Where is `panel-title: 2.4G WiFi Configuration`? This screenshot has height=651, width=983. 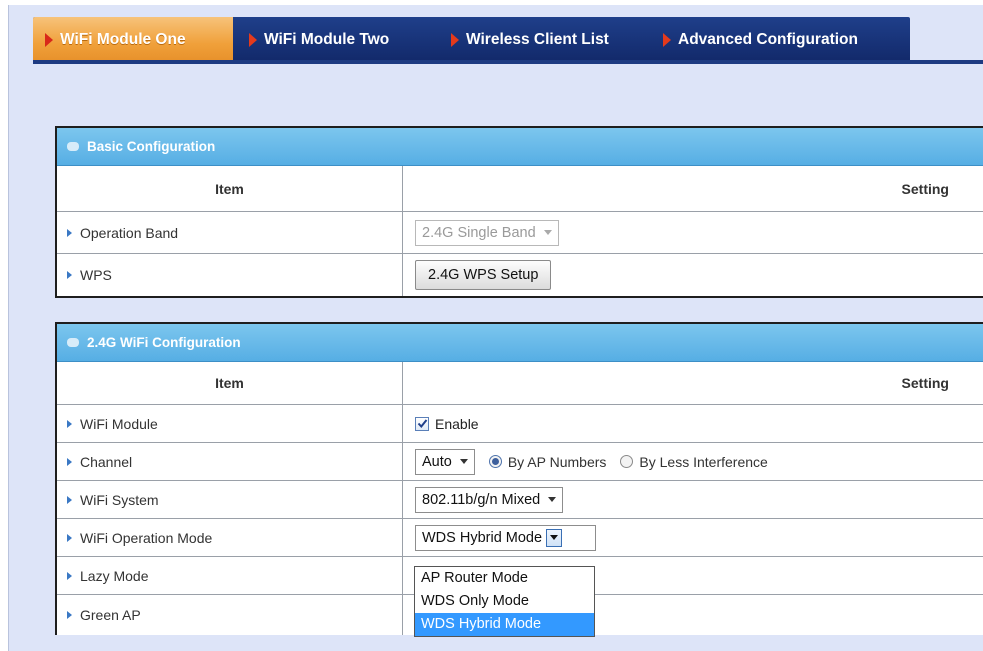
panel-title: 2.4G WiFi Configuration is located at coordinates (164, 342).